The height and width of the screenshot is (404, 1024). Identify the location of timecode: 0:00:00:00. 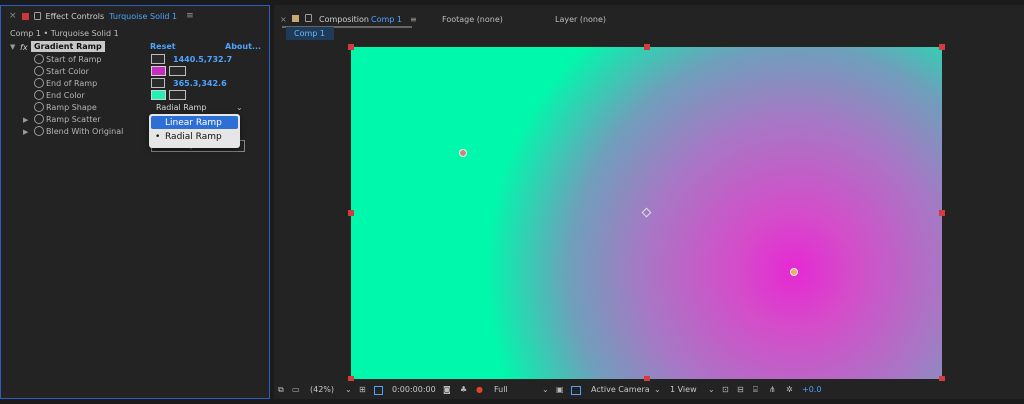
(414, 389).